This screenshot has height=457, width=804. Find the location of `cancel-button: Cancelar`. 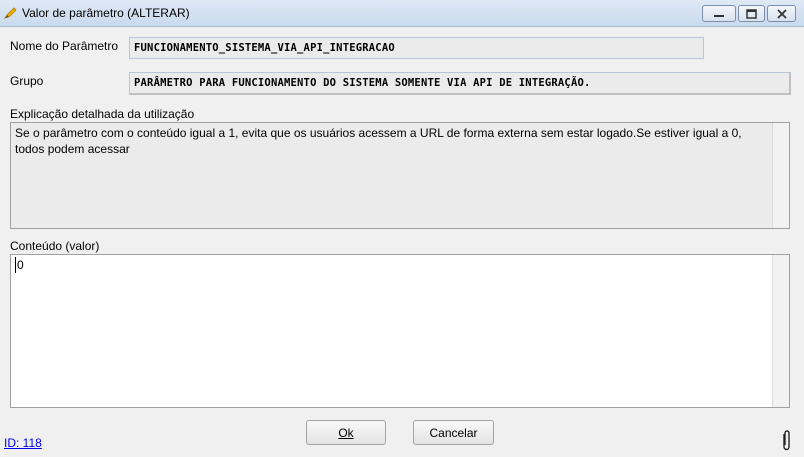

cancel-button: Cancelar is located at coordinates (453, 432).